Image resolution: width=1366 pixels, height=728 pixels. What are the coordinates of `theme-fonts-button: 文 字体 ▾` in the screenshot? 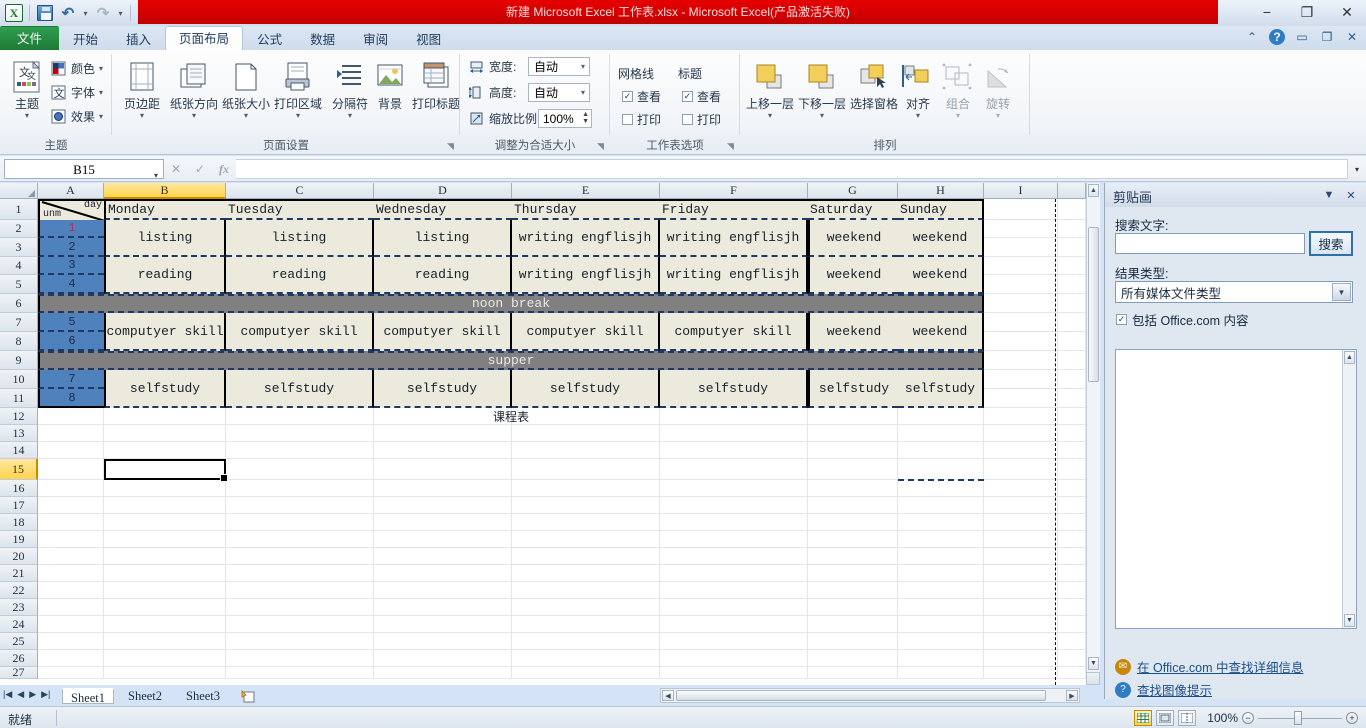 It's located at (76, 92).